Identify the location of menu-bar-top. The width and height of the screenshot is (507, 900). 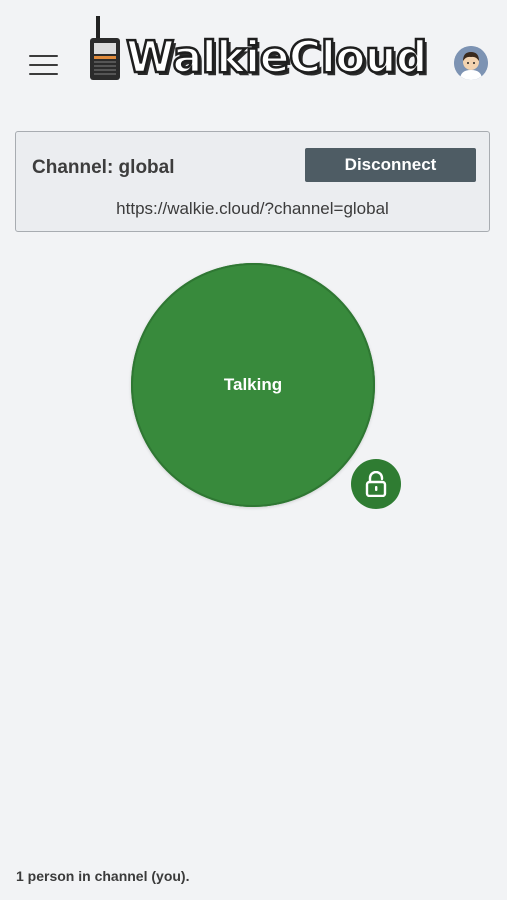
(43, 56).